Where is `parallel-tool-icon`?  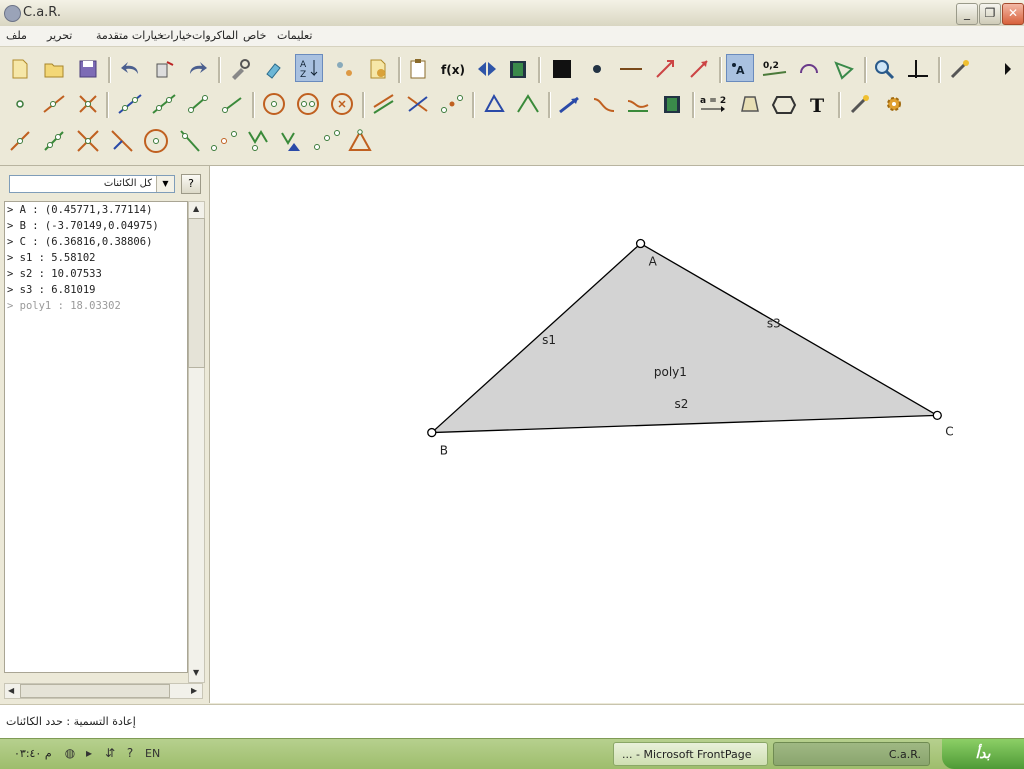
parallel-tool-icon is located at coordinates (384, 104).